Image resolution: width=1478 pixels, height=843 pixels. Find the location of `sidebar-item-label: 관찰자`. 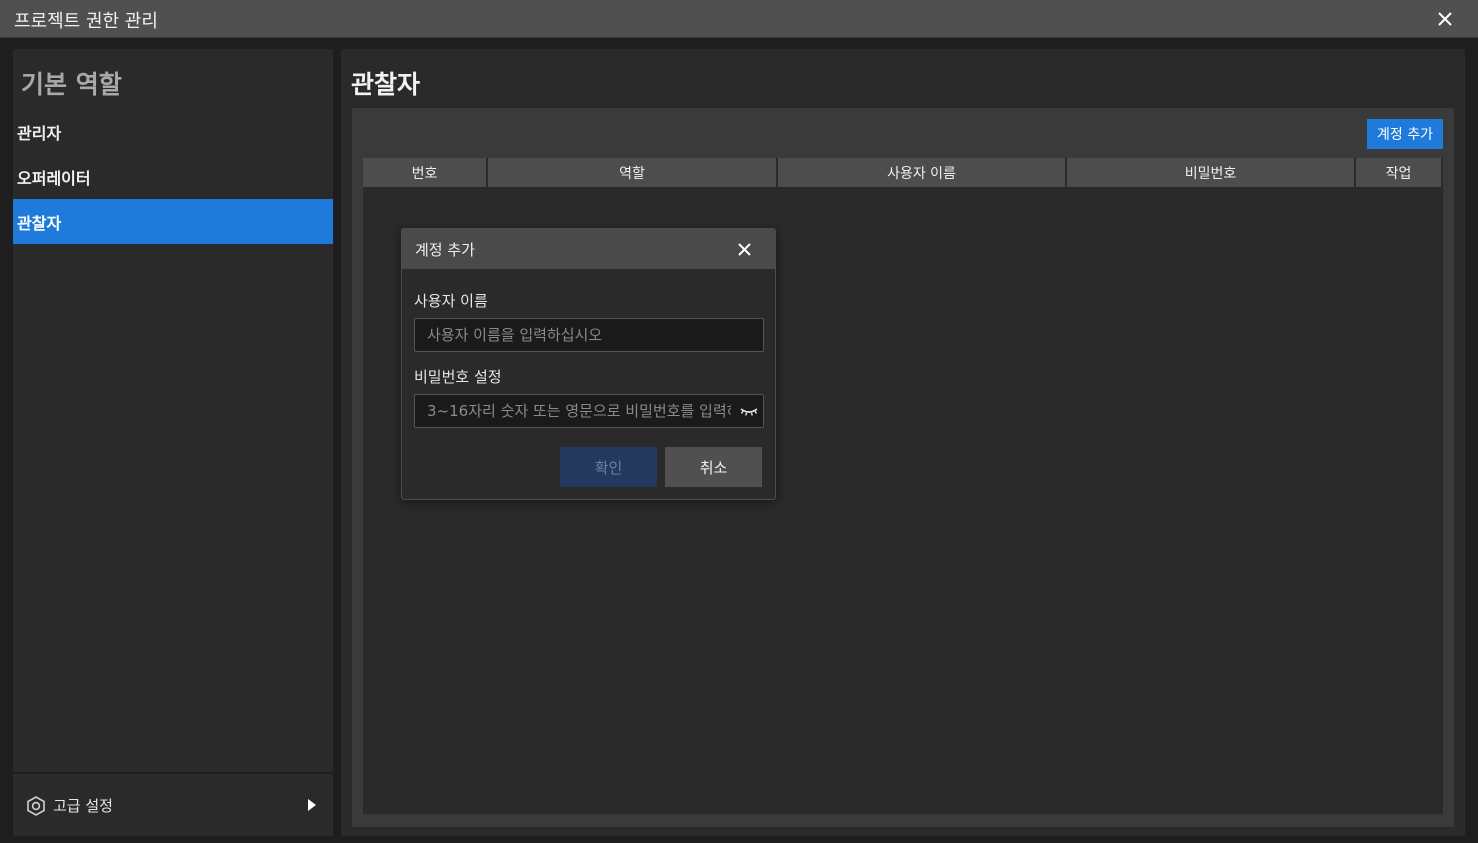

sidebar-item-label: 관찰자 is located at coordinates (39, 223).